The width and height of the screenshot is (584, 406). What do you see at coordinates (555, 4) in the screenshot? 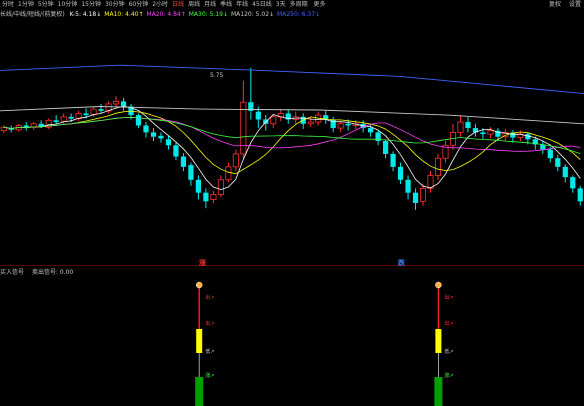
I see `restore-rights-button: 复权` at bounding box center [555, 4].